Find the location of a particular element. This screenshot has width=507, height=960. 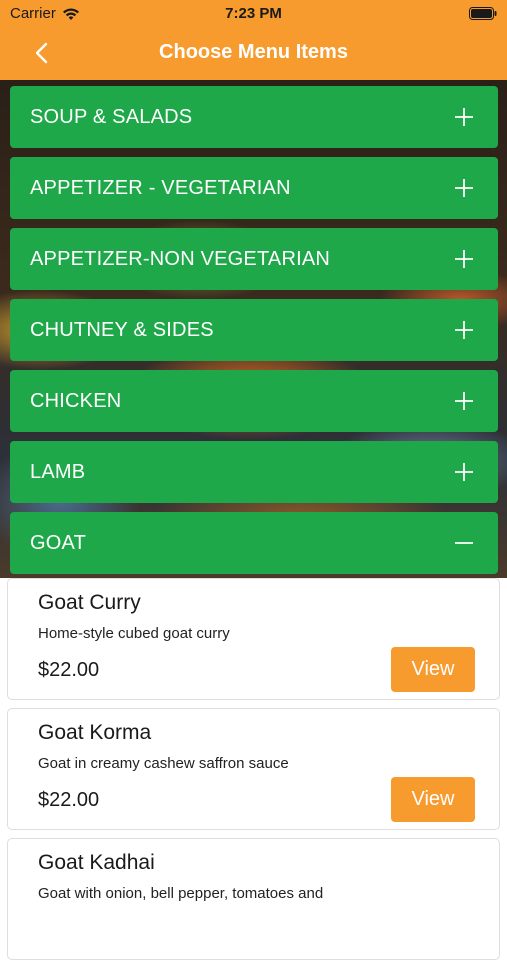

category-goat: GOAT is located at coordinates (254, 543).